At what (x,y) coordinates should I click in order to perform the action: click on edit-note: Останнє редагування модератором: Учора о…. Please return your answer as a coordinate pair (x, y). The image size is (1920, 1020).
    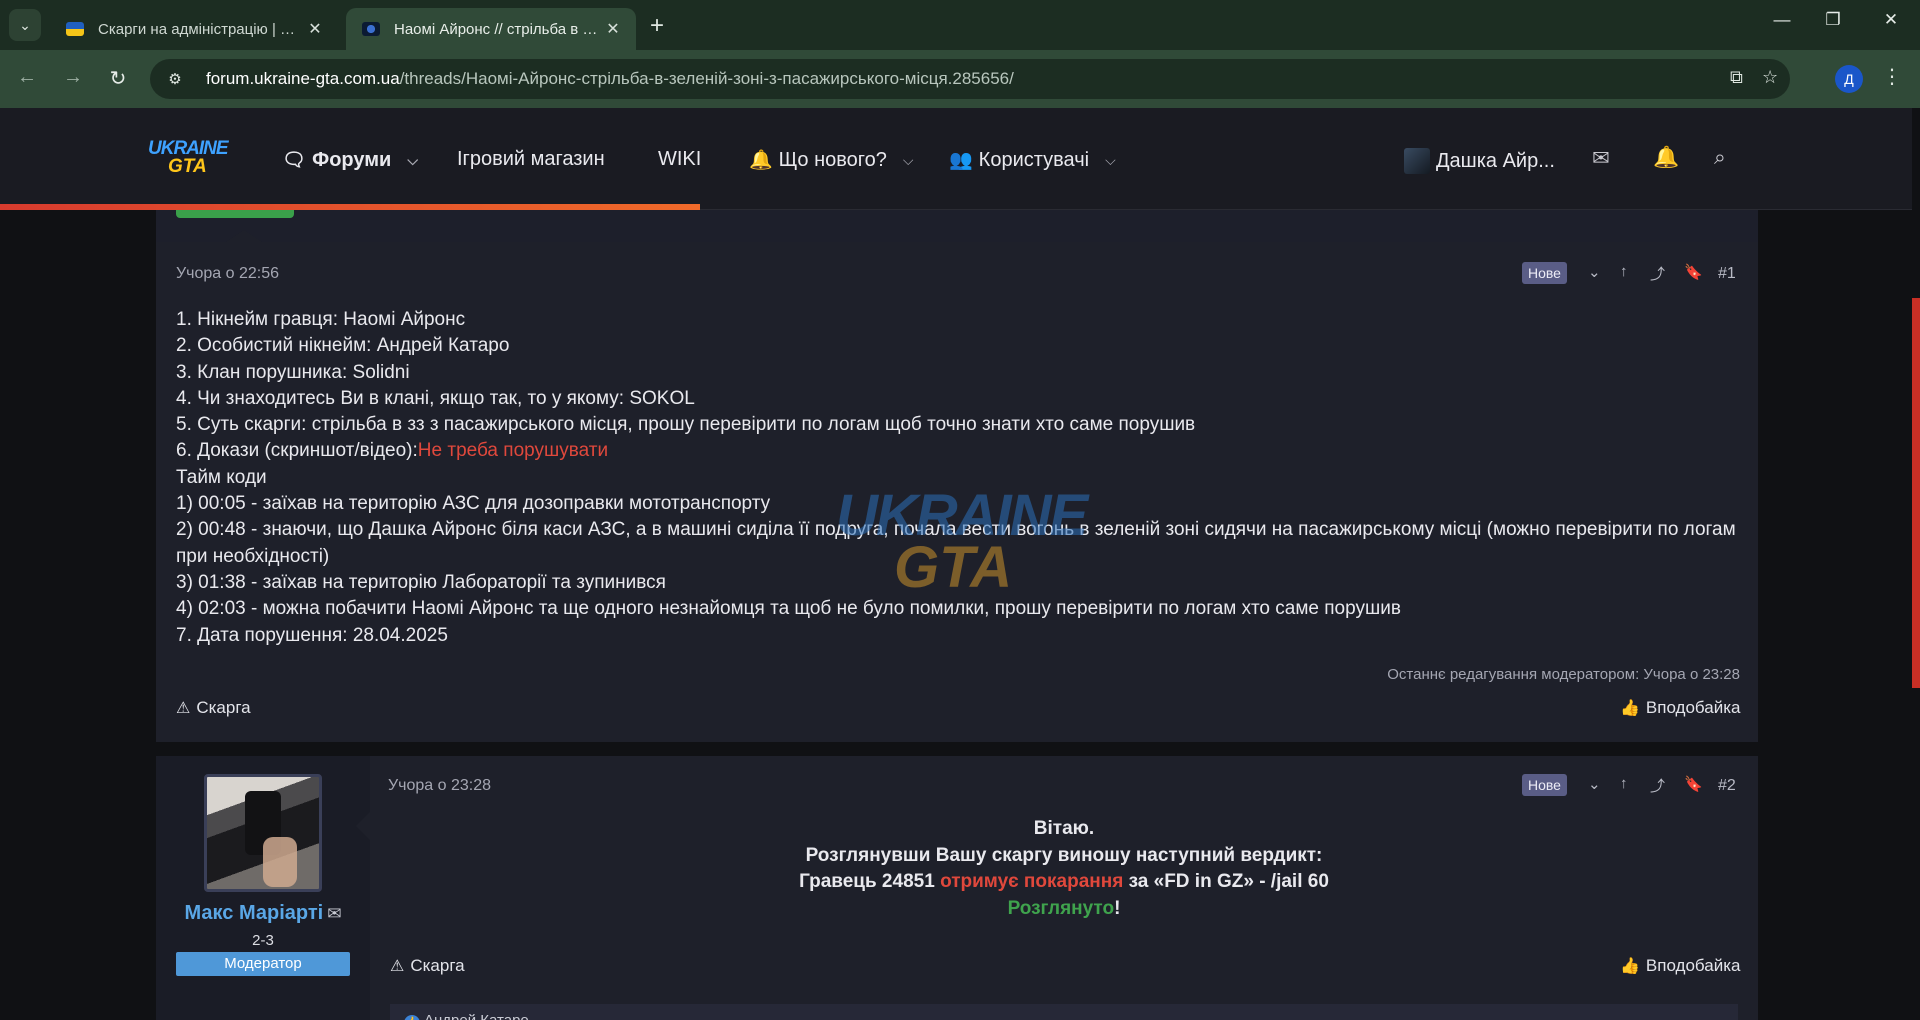
    Looking at the image, I should click on (1563, 674).